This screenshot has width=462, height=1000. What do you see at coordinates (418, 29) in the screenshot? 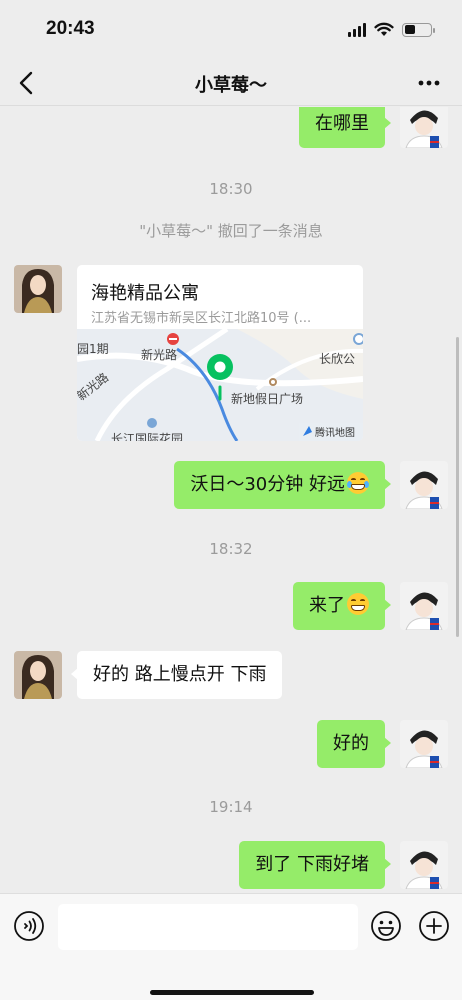
I see `battery-icon` at bounding box center [418, 29].